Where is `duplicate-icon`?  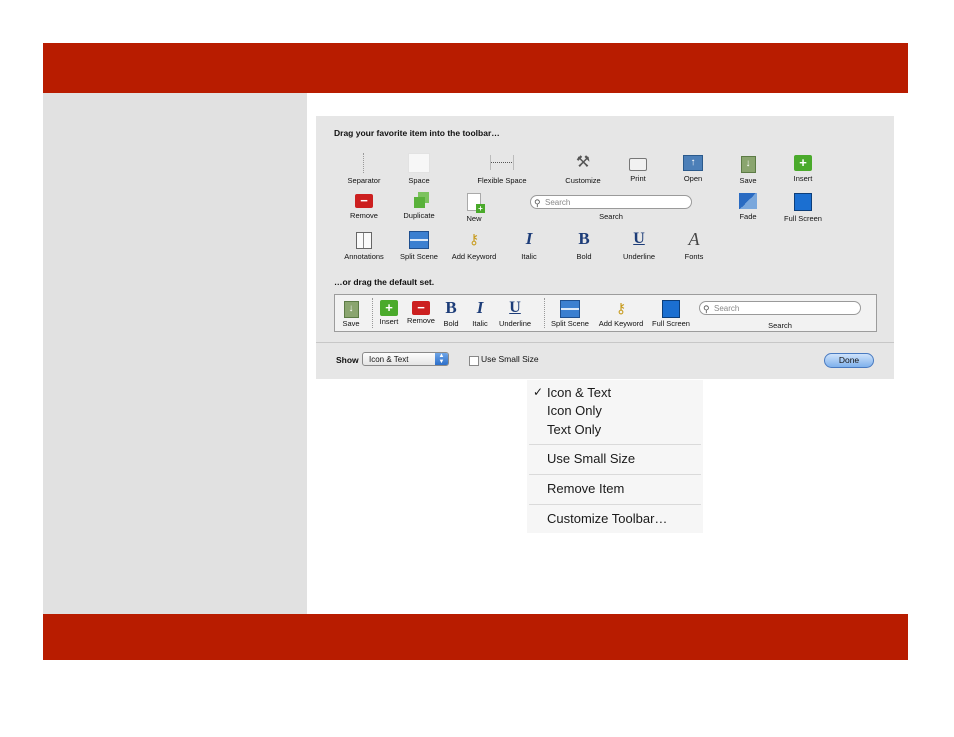 duplicate-icon is located at coordinates (419, 202).